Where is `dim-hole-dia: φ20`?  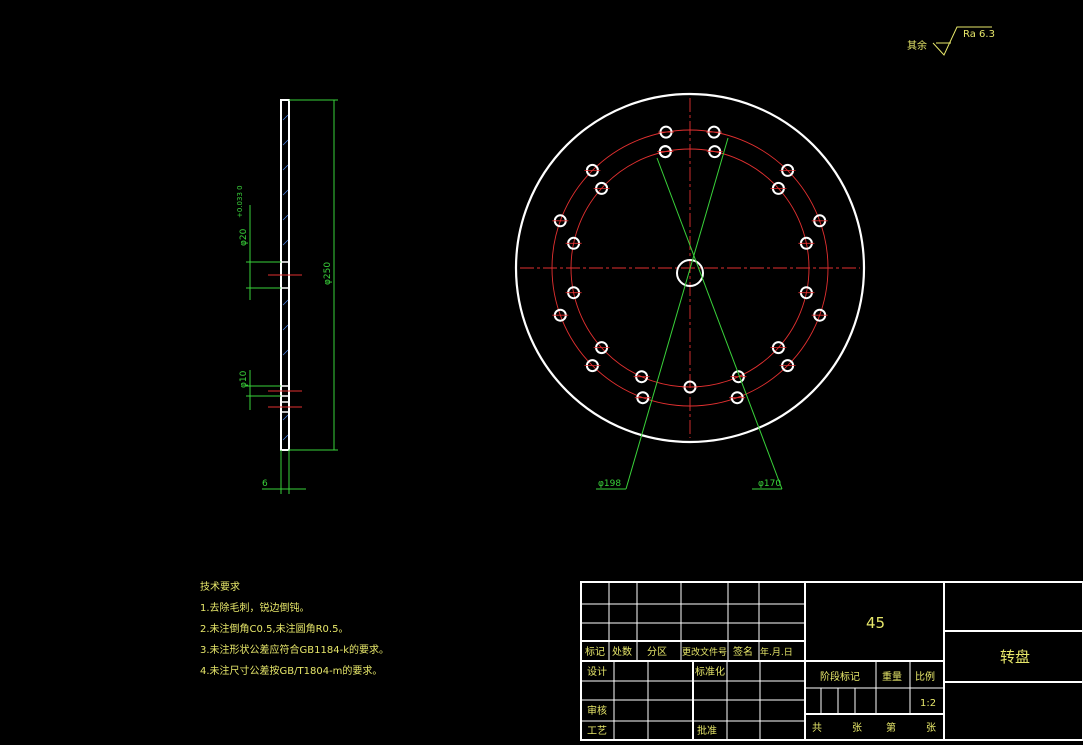 dim-hole-dia: φ20 is located at coordinates (244, 237).